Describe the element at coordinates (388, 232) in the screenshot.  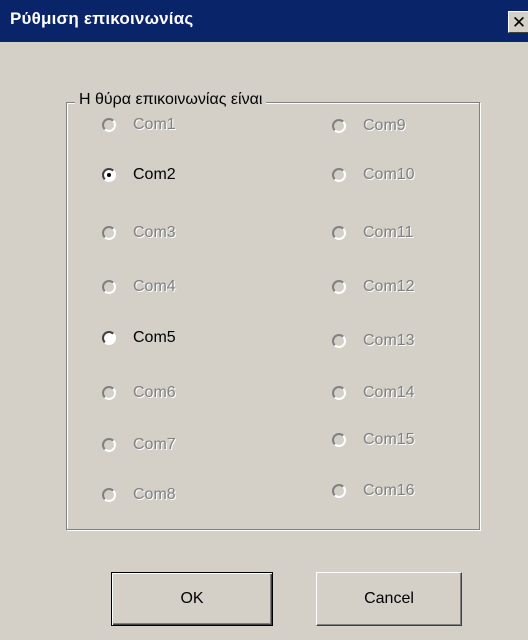
I see `radio-label: Com11` at that location.